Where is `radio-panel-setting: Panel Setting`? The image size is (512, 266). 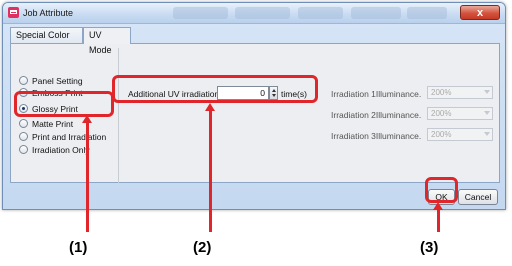 radio-panel-setting: Panel Setting is located at coordinates (51, 80).